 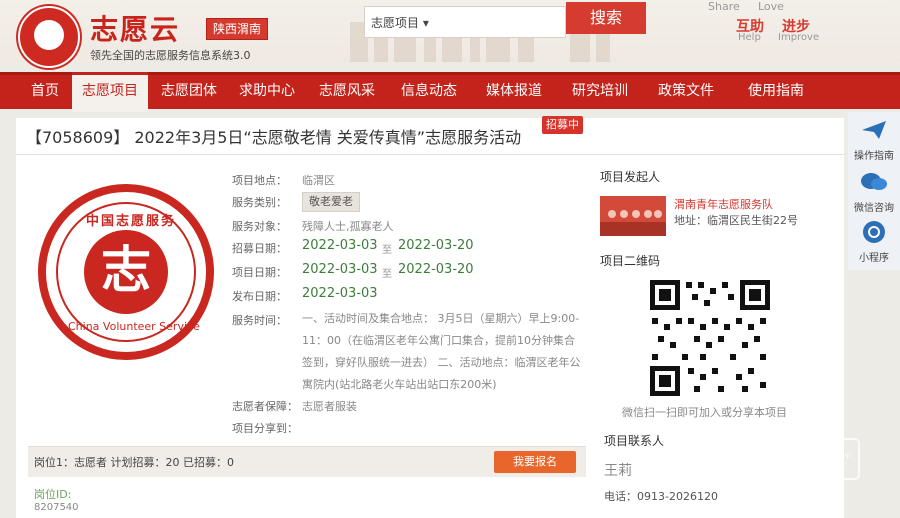 What do you see at coordinates (704, 412) in the screenshot?
I see `qr-caption: 微信扫一扫即可加入或分享本项目` at bounding box center [704, 412].